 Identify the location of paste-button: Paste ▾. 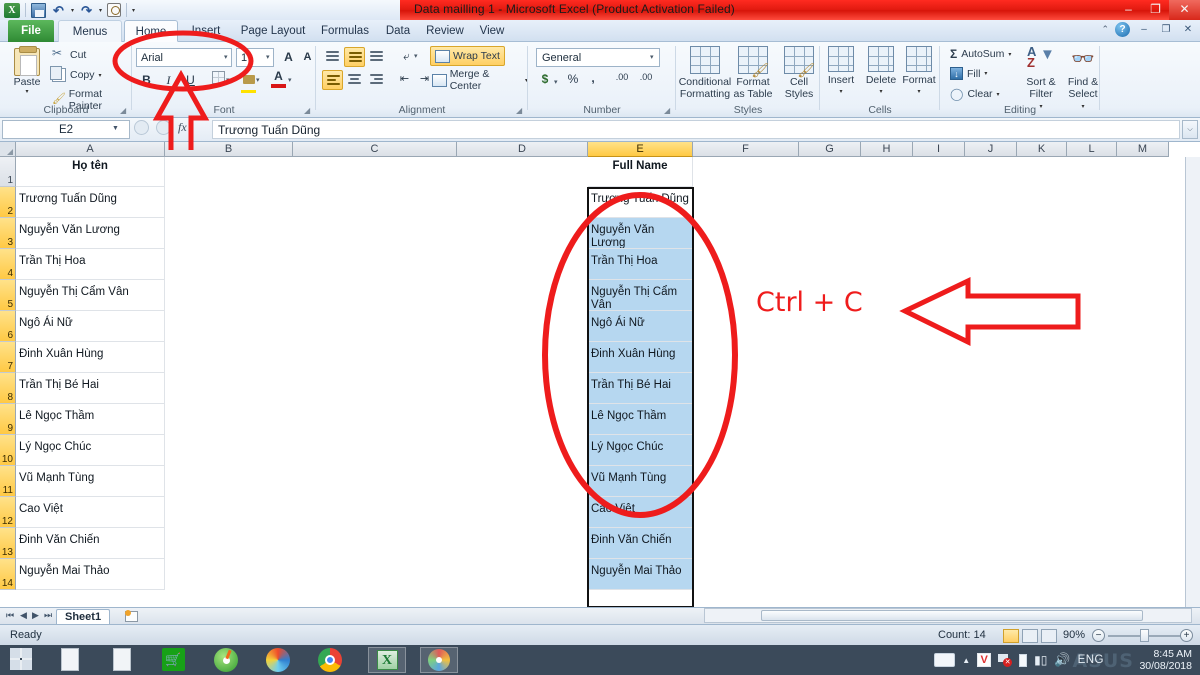
(27, 76).